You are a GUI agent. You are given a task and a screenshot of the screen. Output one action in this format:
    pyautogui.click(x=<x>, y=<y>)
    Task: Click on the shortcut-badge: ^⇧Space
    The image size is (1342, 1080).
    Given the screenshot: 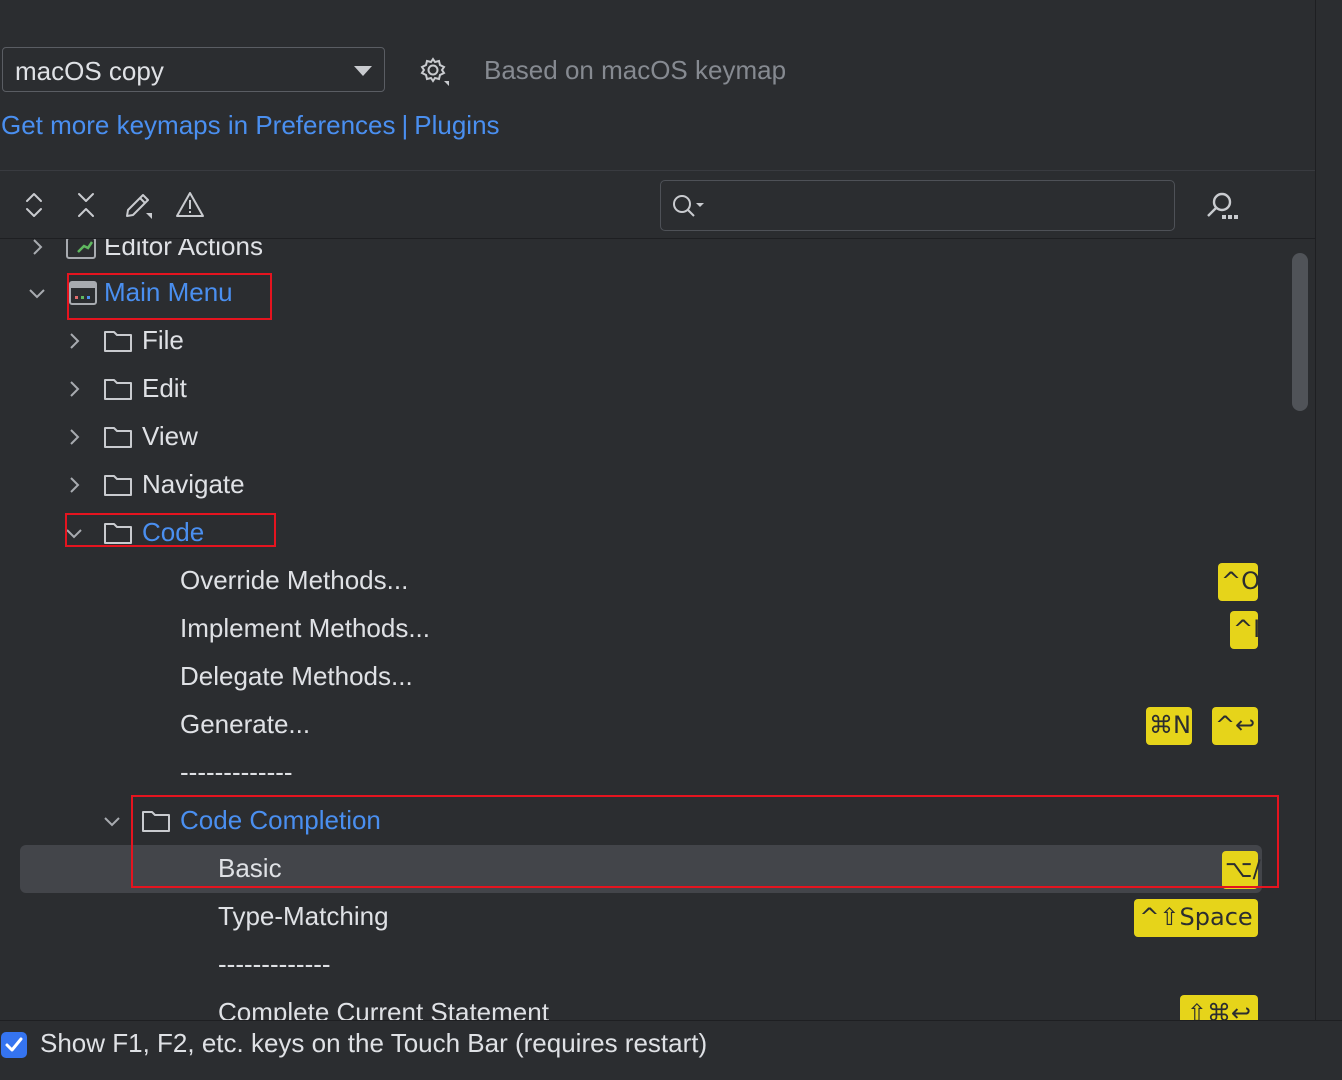 What is the action you would take?
    pyautogui.click(x=1196, y=918)
    